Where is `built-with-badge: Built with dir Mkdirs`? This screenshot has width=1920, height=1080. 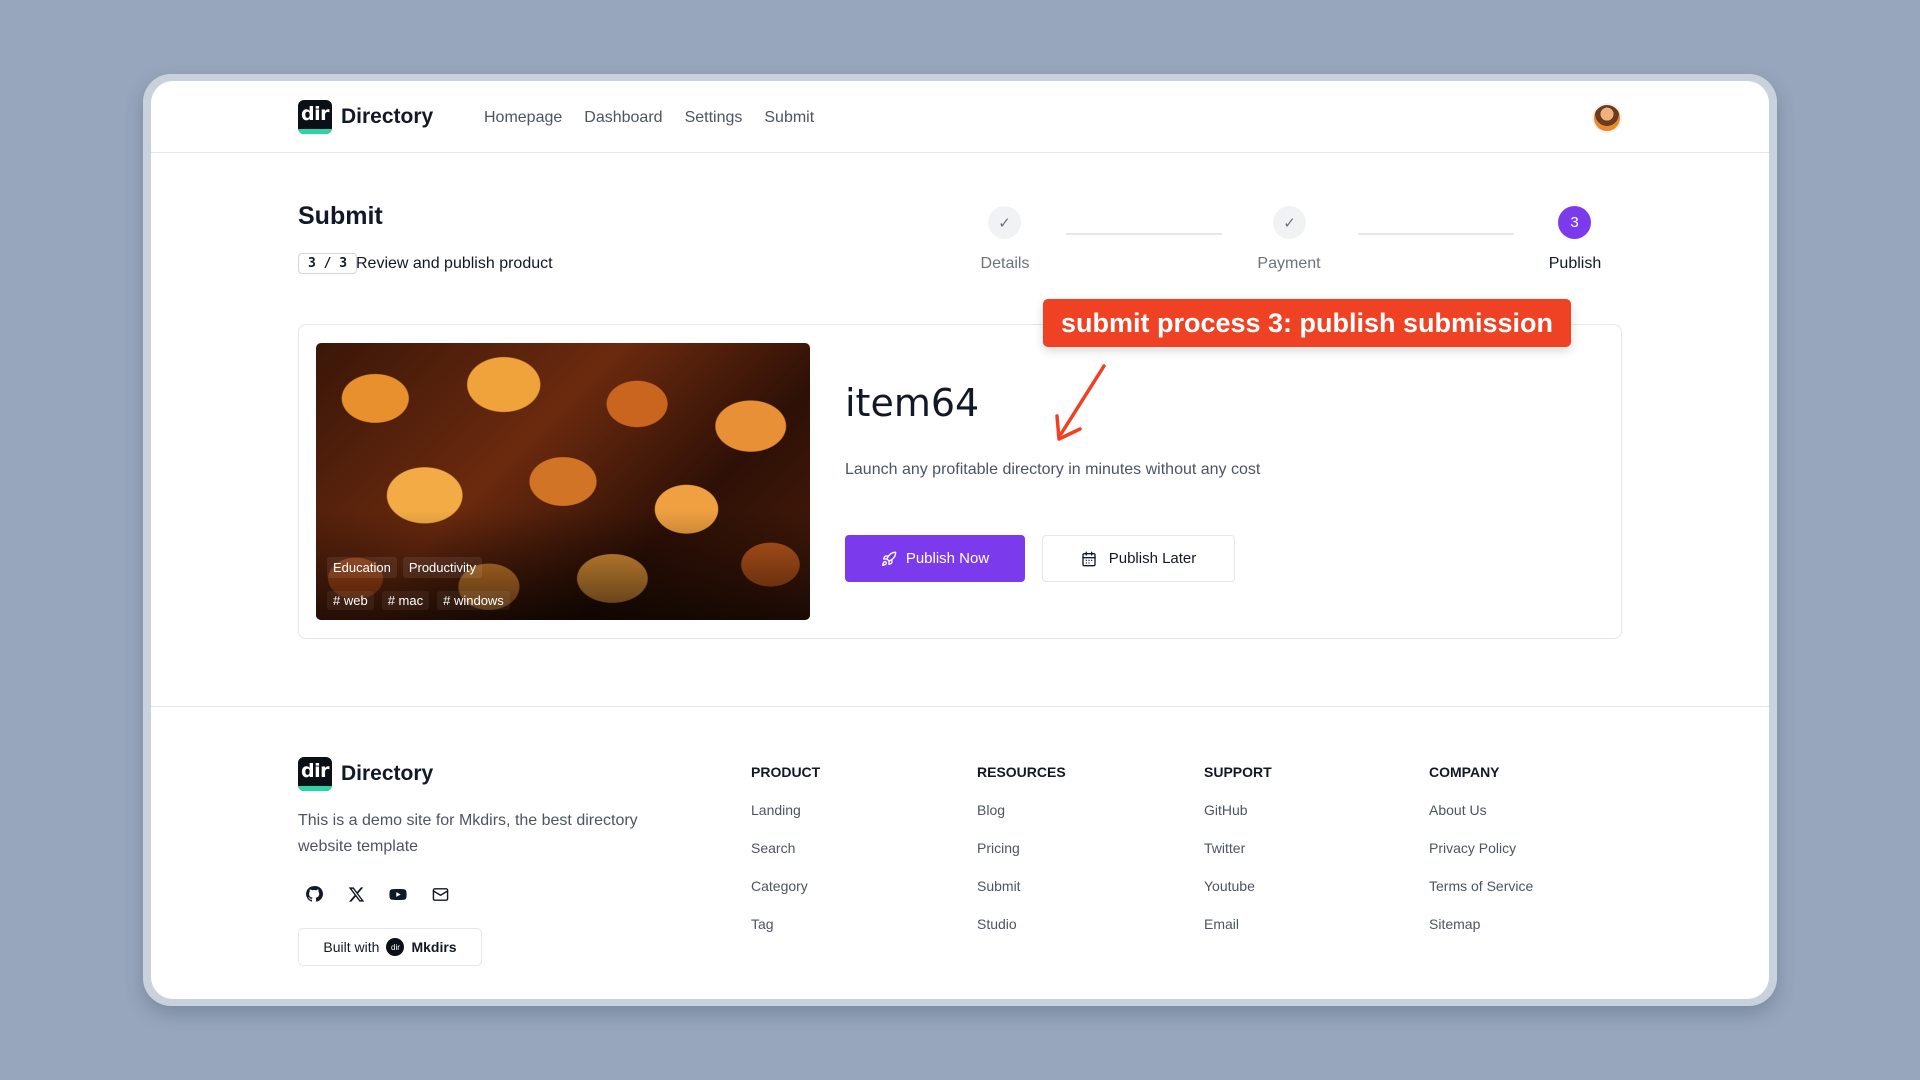 built-with-badge: Built with dir Mkdirs is located at coordinates (390, 947).